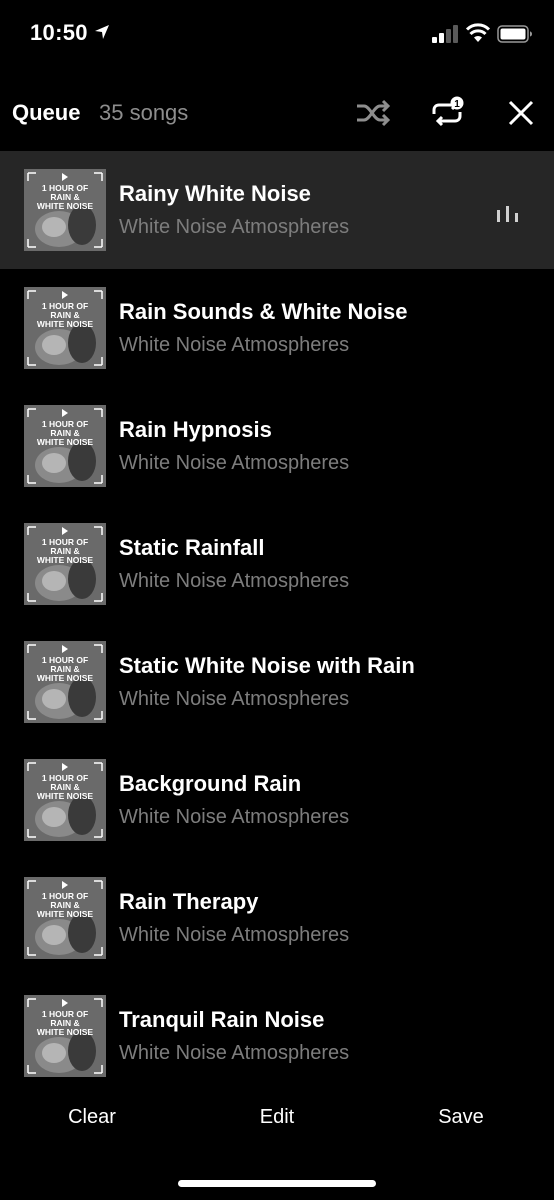 The image size is (554, 1200). I want to click on repeat-one-button: 1, so click(447, 113).